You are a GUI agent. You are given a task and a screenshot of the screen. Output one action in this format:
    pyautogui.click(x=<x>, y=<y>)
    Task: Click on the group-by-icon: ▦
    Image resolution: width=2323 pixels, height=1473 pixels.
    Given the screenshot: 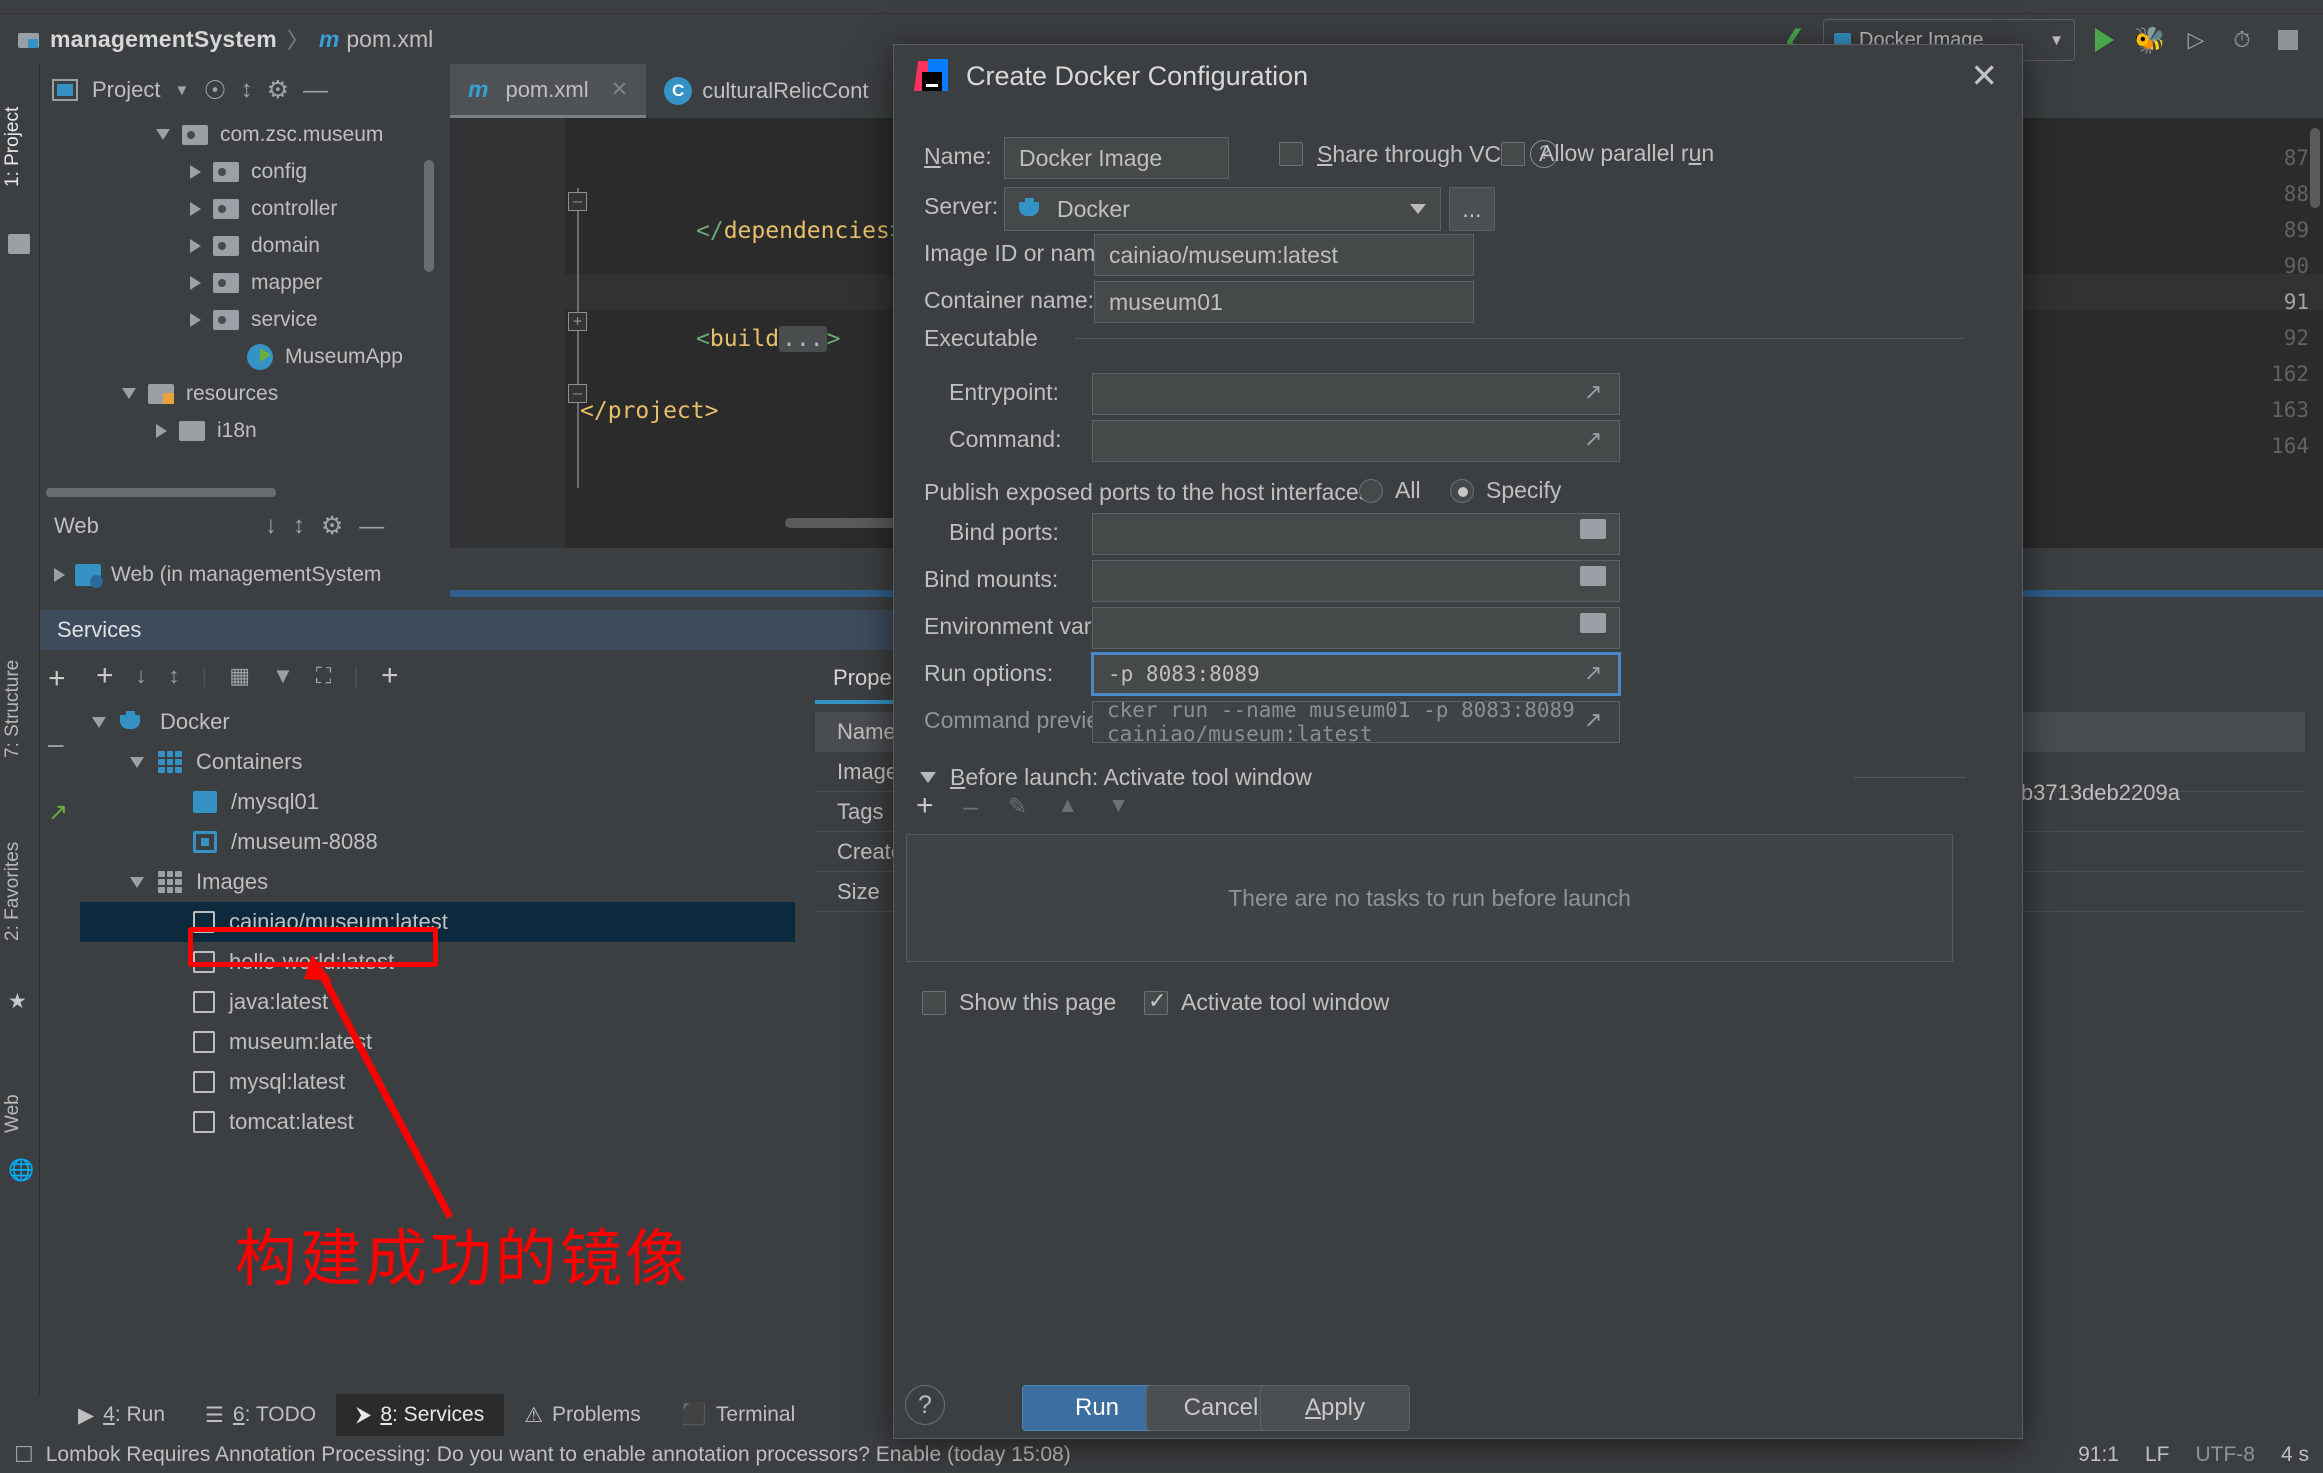 What is the action you would take?
    pyautogui.click(x=239, y=676)
    